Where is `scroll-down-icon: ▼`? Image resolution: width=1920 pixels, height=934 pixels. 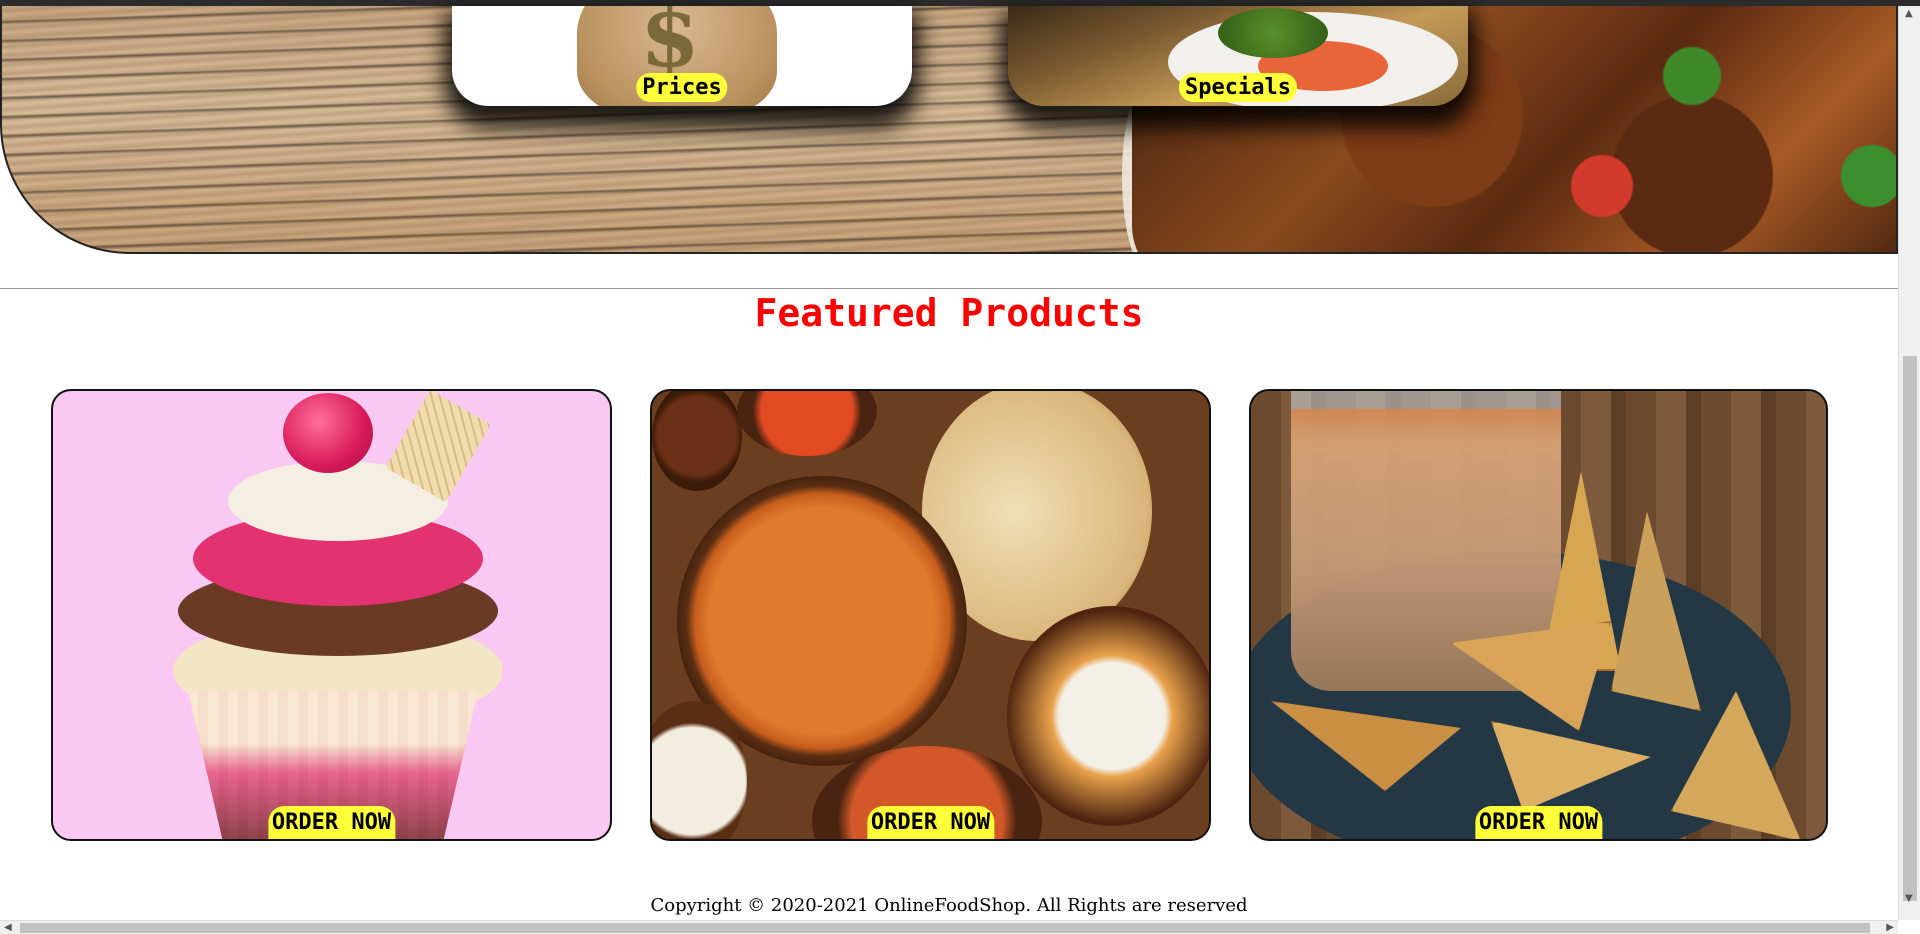
scroll-down-icon: ▼ is located at coordinates (1909, 898).